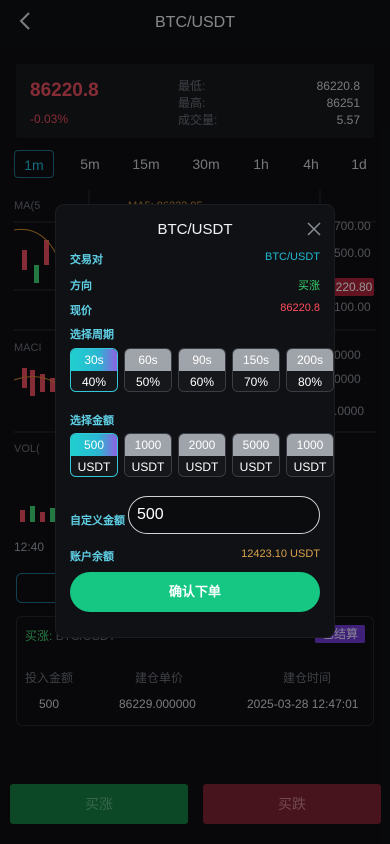 The image size is (390, 844). I want to click on period-option-90s: 90s 60%, so click(202, 370).